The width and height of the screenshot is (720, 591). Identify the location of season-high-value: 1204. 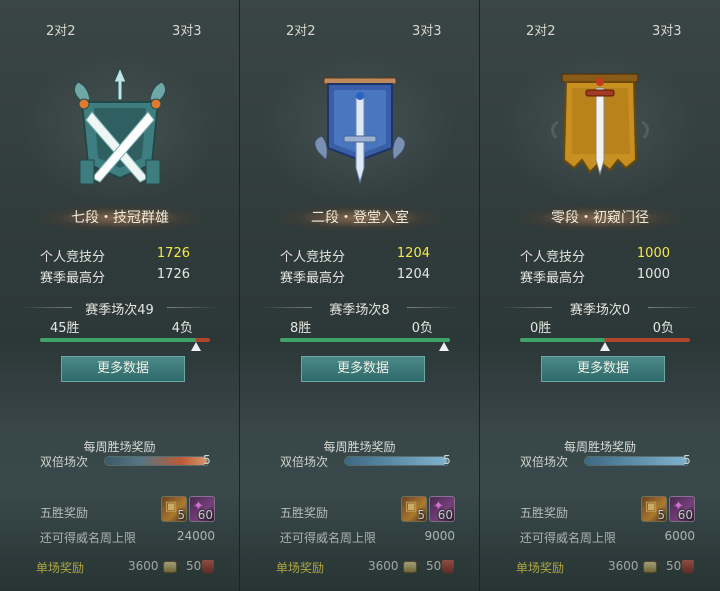
(413, 274).